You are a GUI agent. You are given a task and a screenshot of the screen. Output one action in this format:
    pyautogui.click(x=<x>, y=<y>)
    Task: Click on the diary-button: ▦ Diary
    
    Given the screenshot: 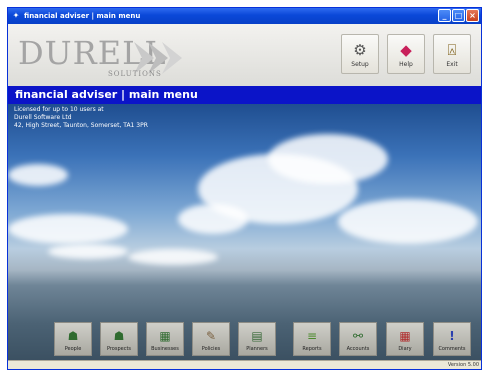 What is the action you would take?
    pyautogui.click(x=405, y=339)
    